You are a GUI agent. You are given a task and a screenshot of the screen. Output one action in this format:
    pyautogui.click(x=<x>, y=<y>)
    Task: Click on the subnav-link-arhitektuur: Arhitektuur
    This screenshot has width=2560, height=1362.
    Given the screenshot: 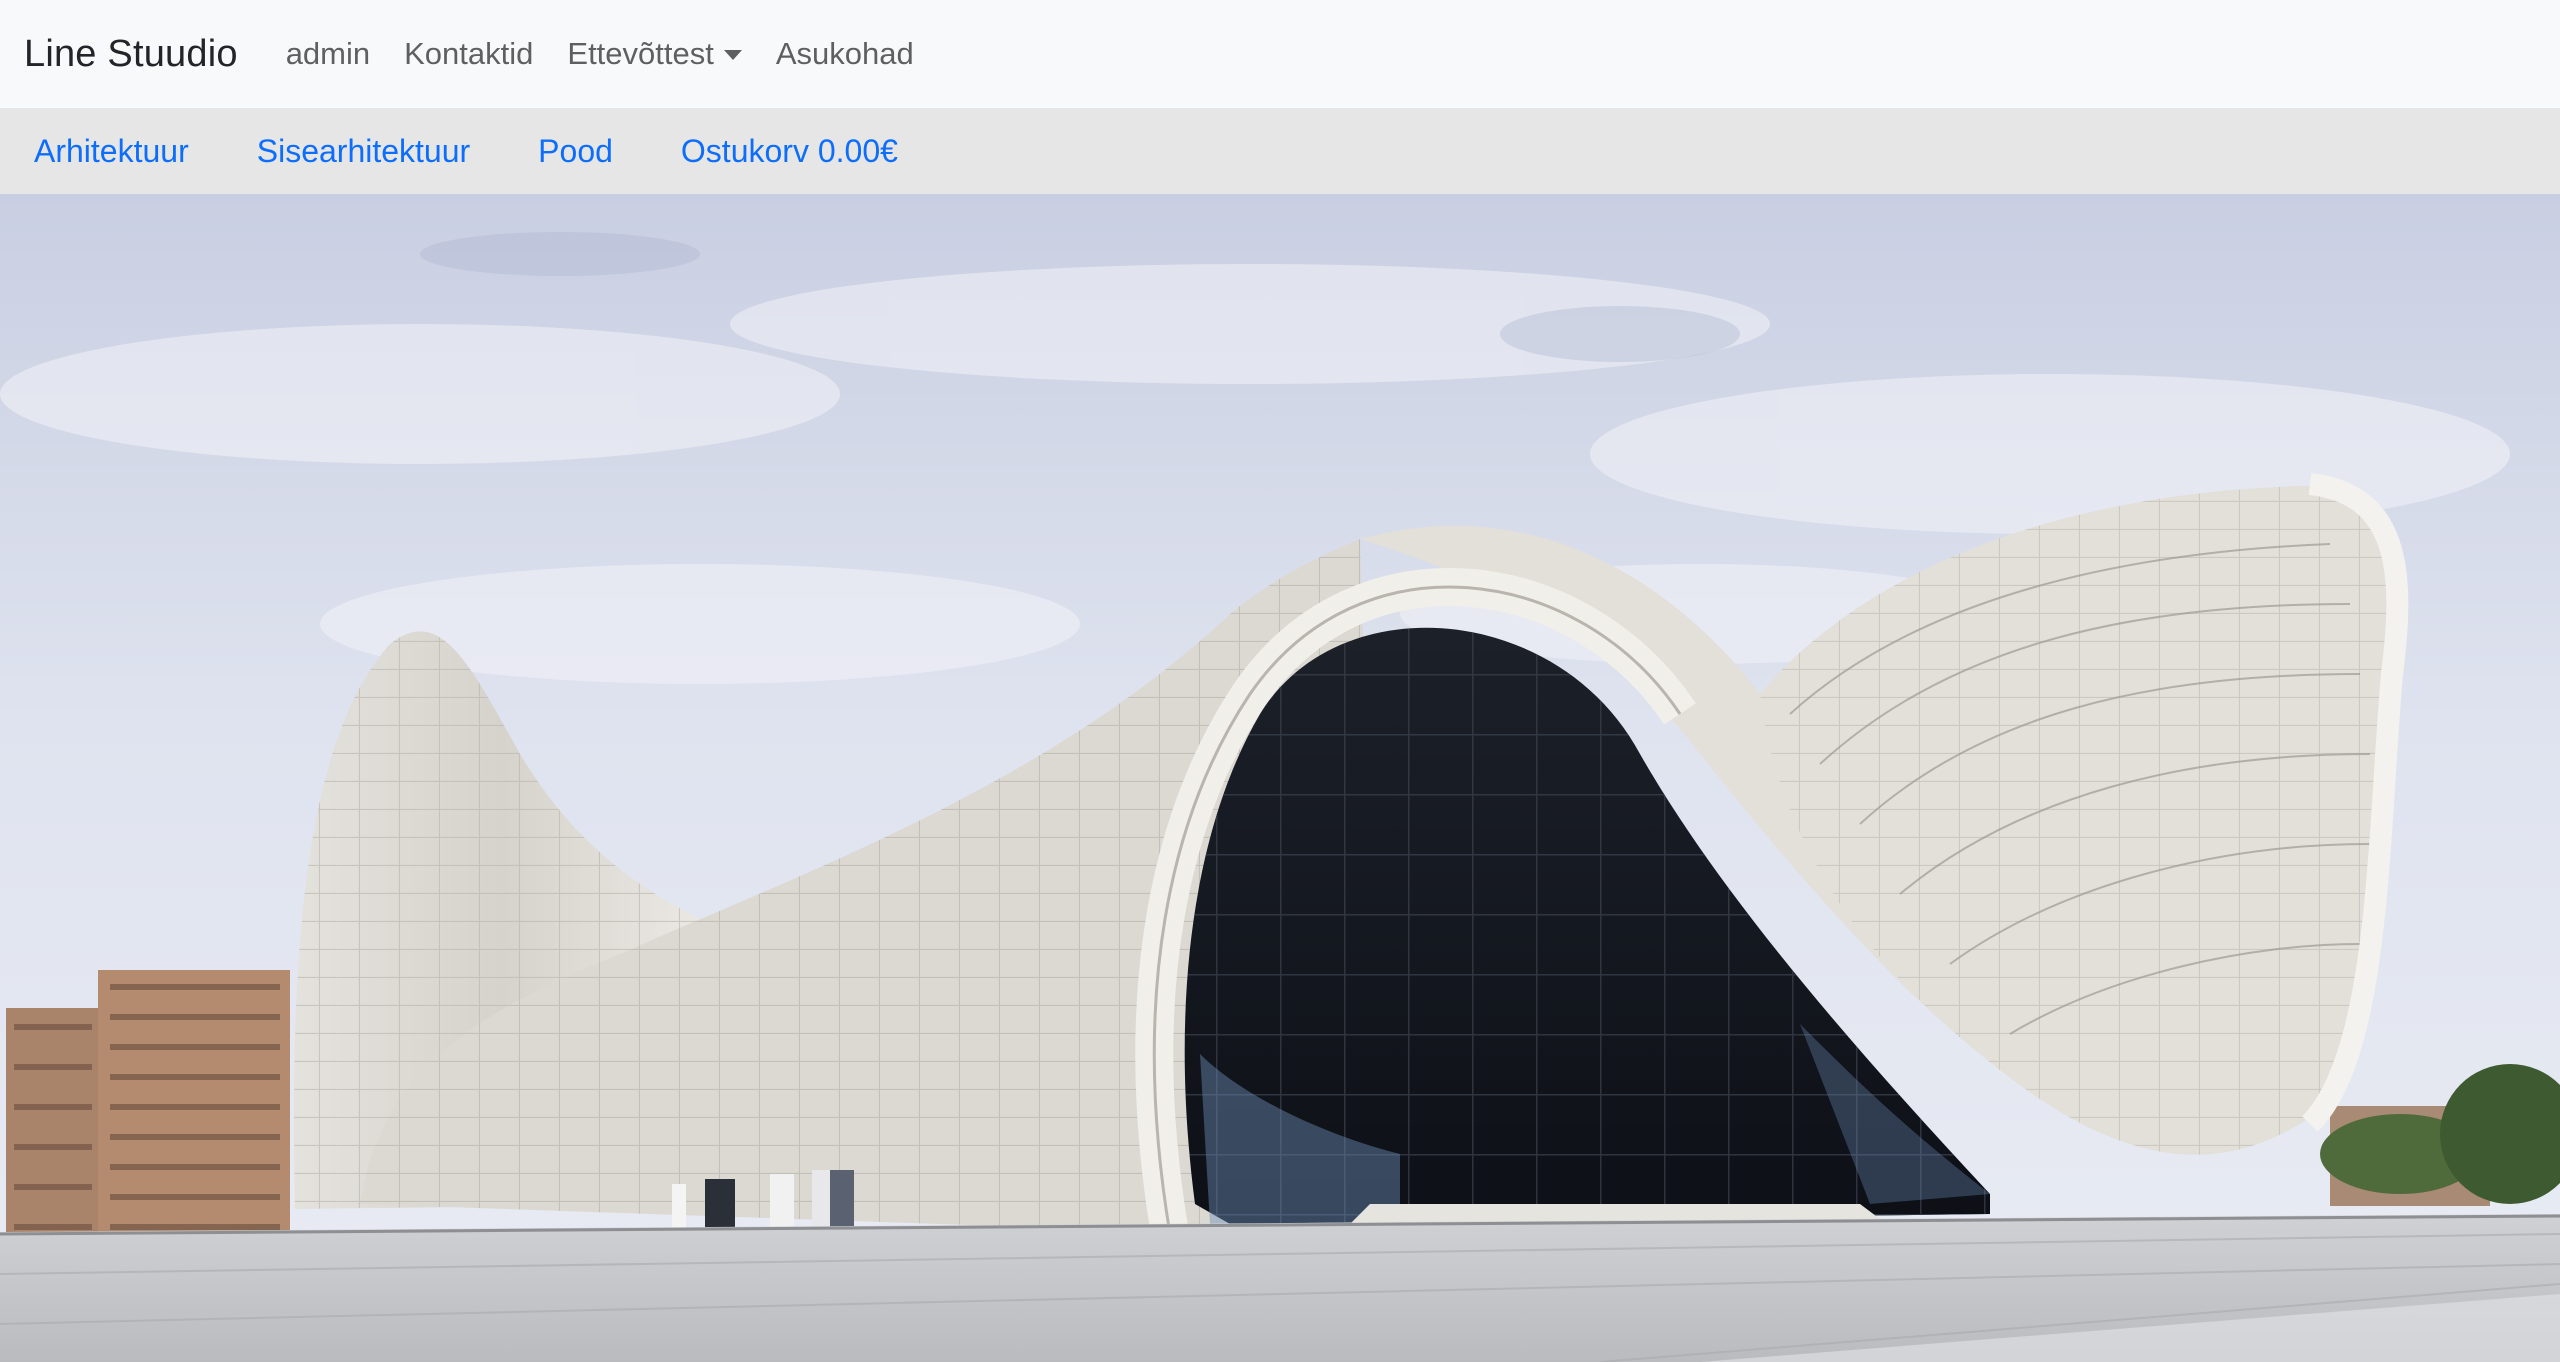 What is the action you would take?
    pyautogui.click(x=111, y=151)
    